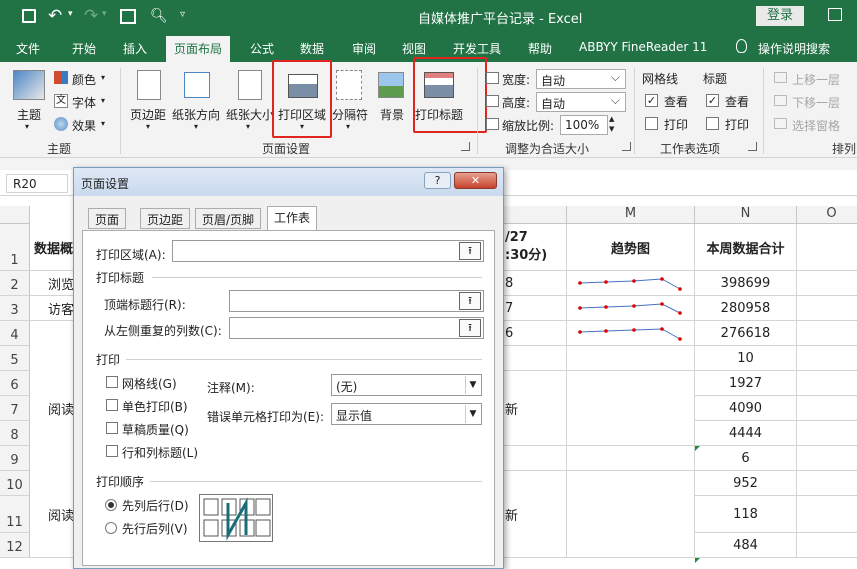  I want to click on ribbon-display-icon, so click(835, 14).